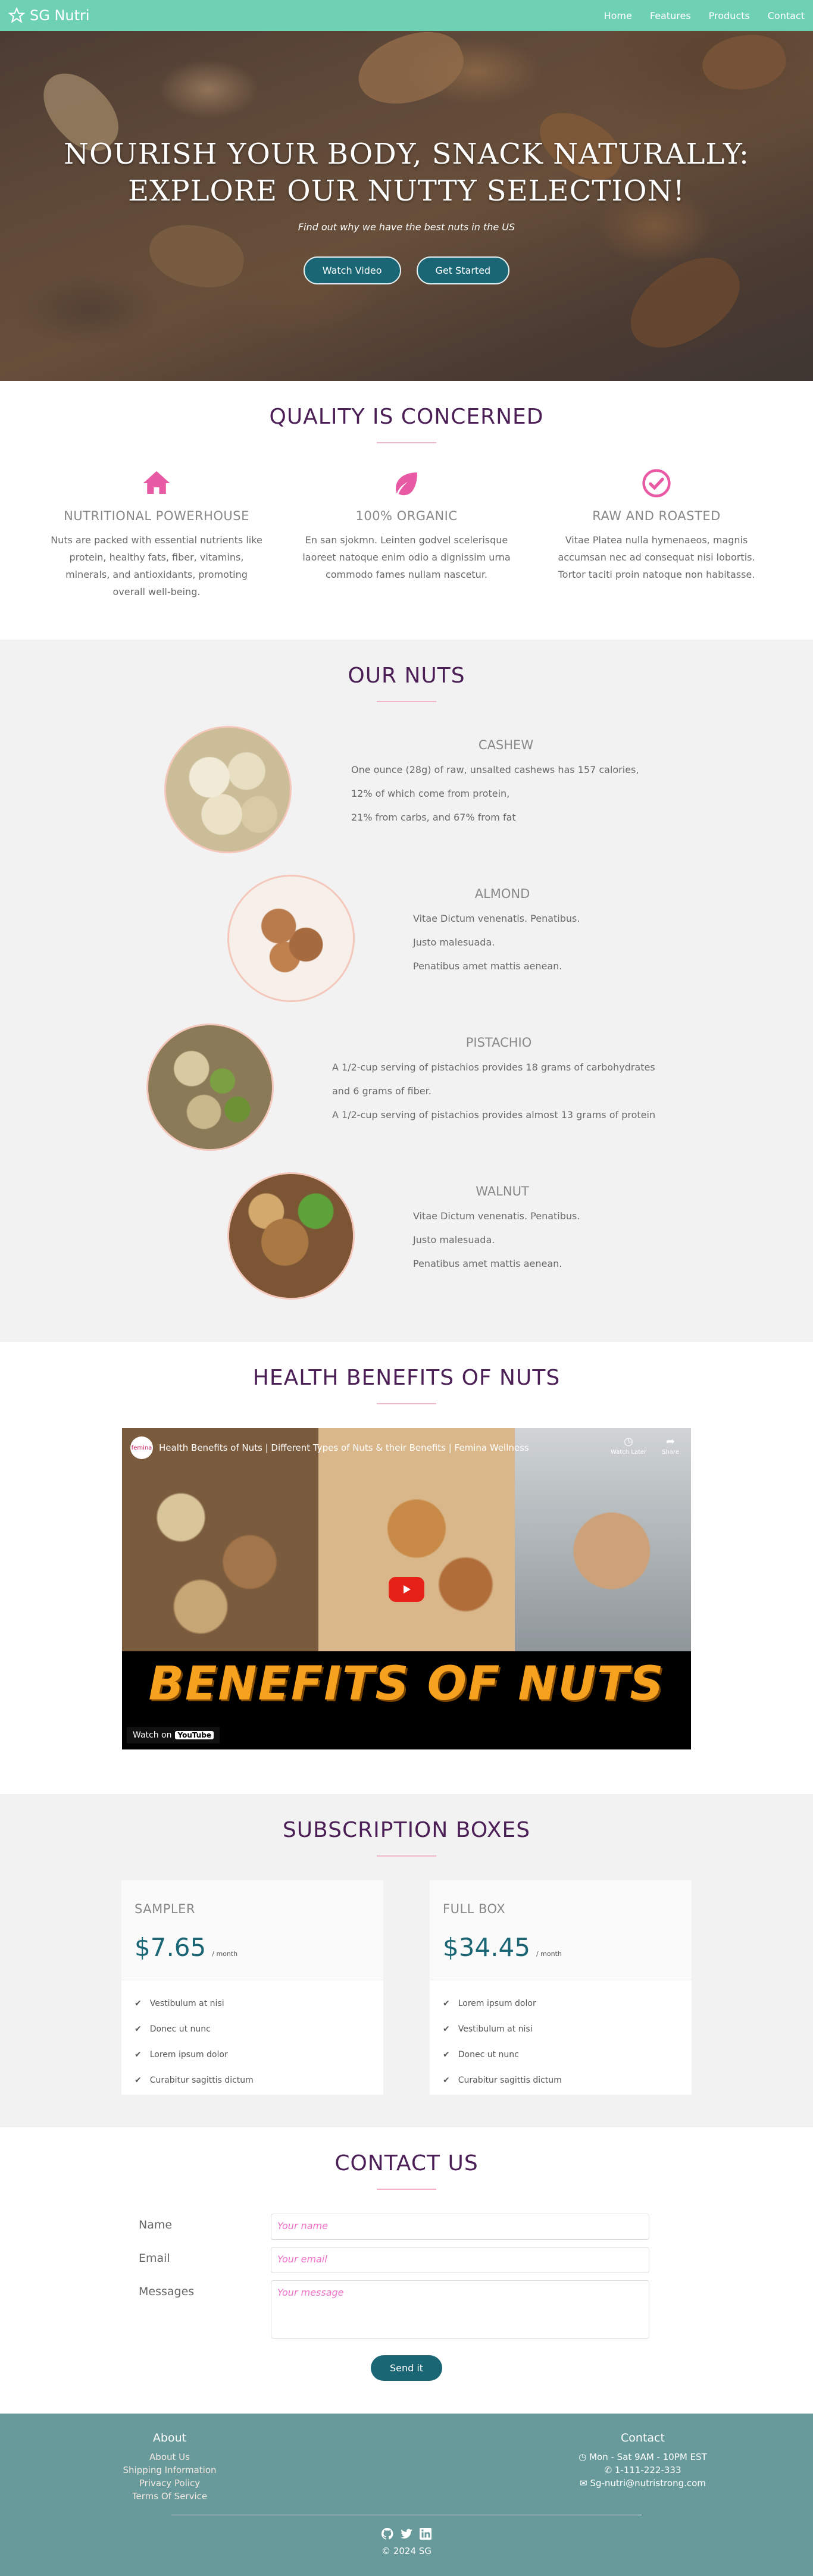 The height and width of the screenshot is (2576, 813). I want to click on health-heading: HEALTH BENEFITS OF NUTS, so click(406, 1378).